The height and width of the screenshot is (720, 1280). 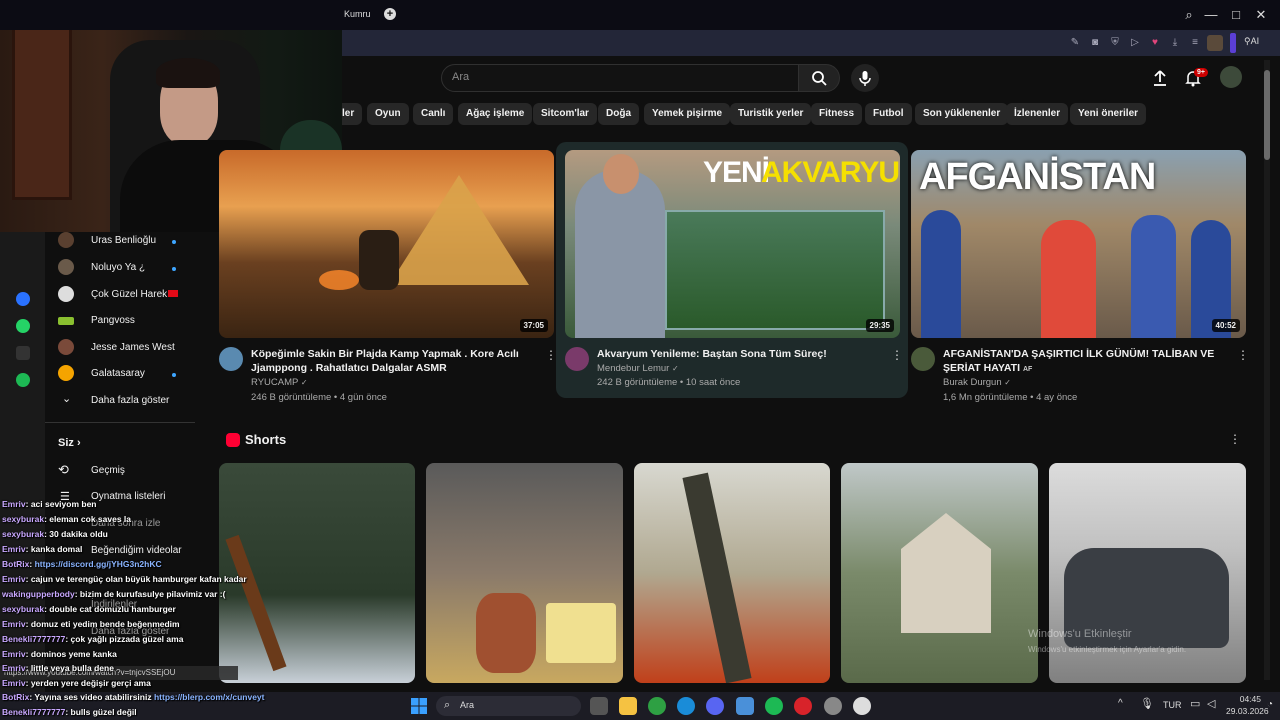 I want to click on x-icon, so click(x=23, y=353).